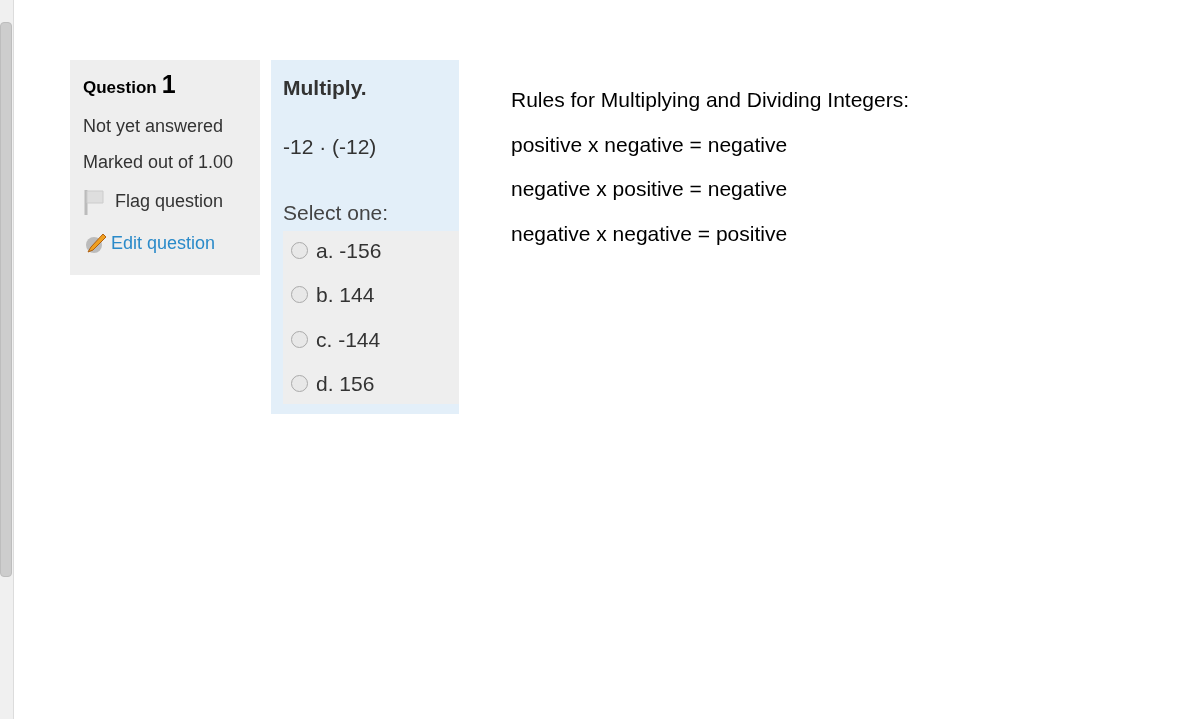 This screenshot has height=719, width=1190. I want to click on pencil-gear-icon, so click(96, 243).